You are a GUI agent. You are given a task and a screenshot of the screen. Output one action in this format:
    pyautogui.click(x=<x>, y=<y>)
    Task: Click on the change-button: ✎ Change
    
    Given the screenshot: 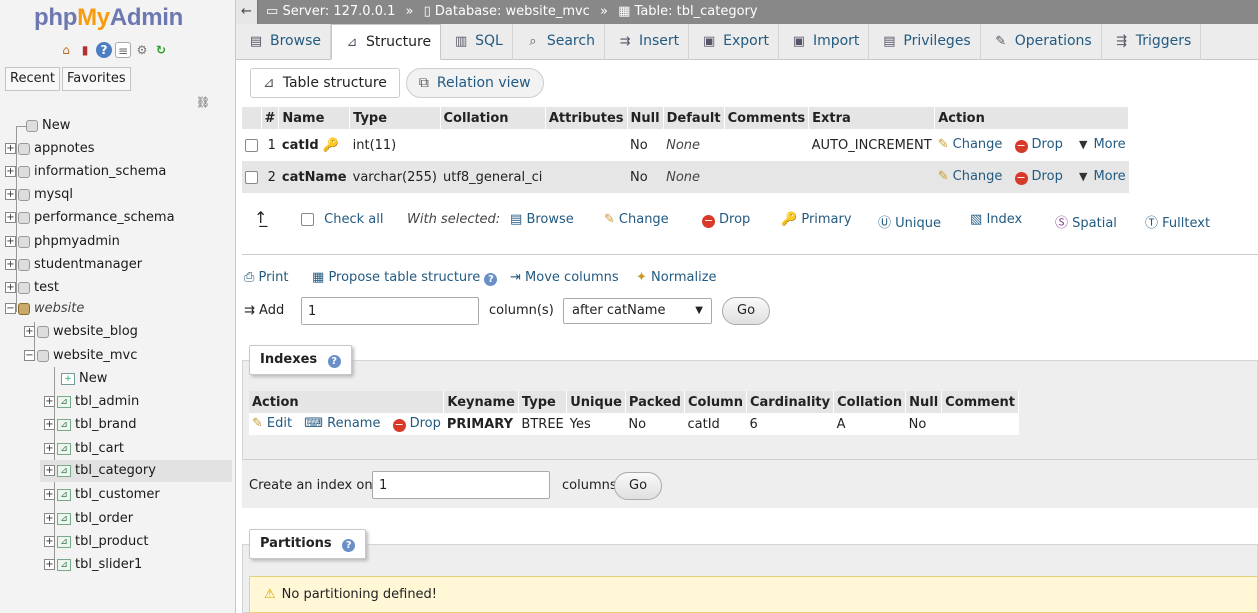 What is the action you would take?
    pyautogui.click(x=970, y=144)
    